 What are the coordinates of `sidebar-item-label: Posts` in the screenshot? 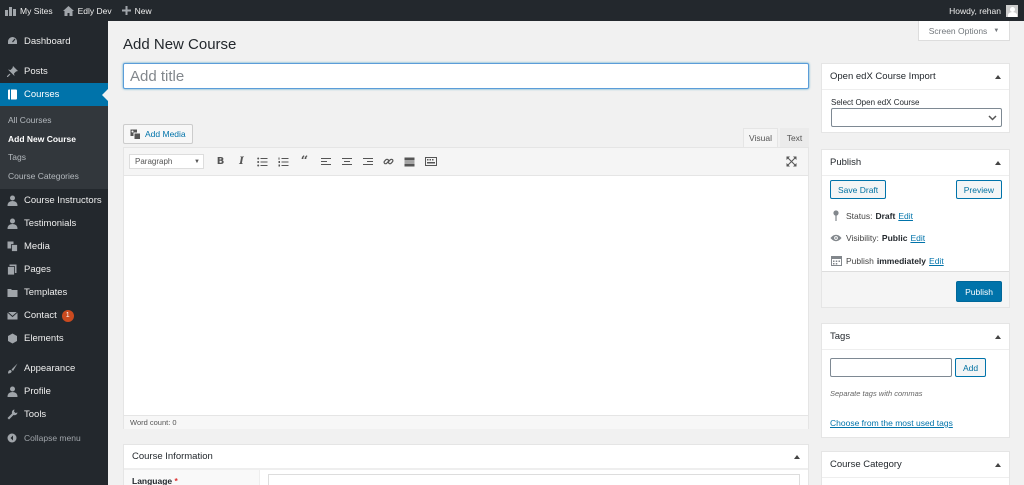 It's located at (36, 71).